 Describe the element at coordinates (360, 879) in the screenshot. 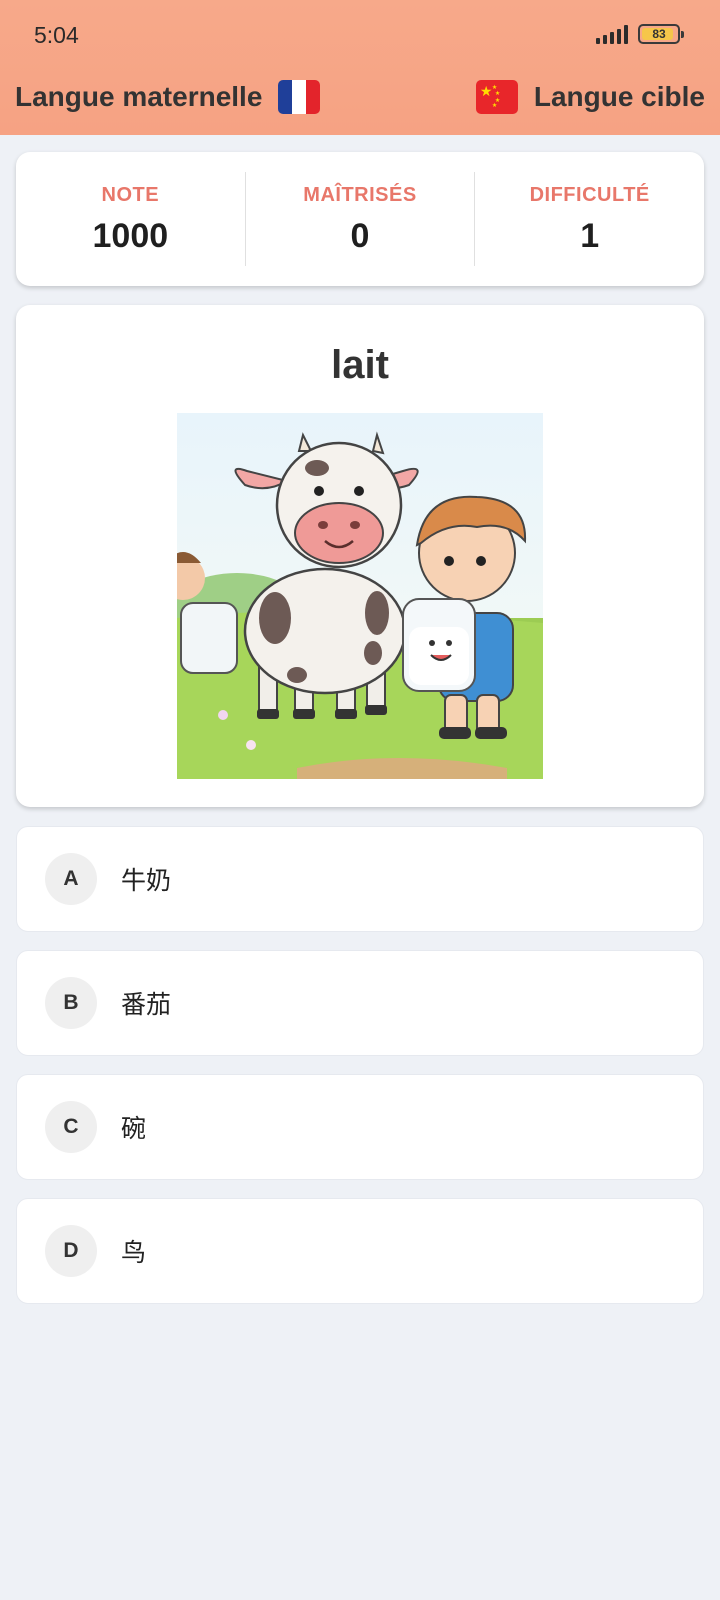

I see `answer-option-a: A 牛奶` at that location.